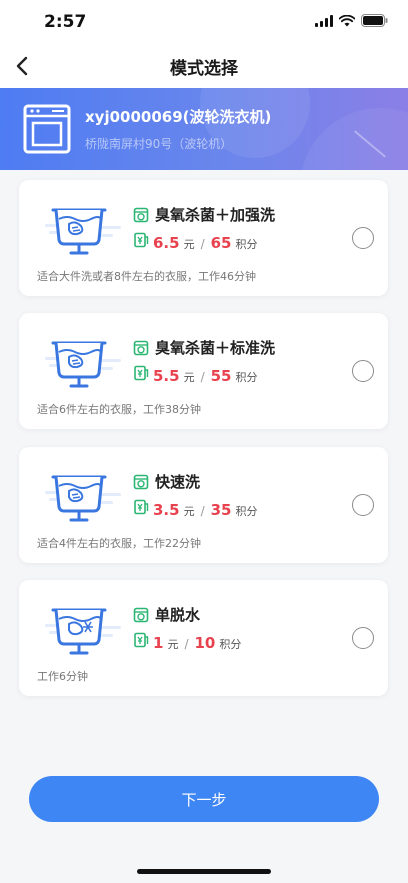 The image size is (408, 883). Describe the element at coordinates (195, 509) in the screenshot. I see `mode-price-row: 3.5 元 / 35 积分` at that location.